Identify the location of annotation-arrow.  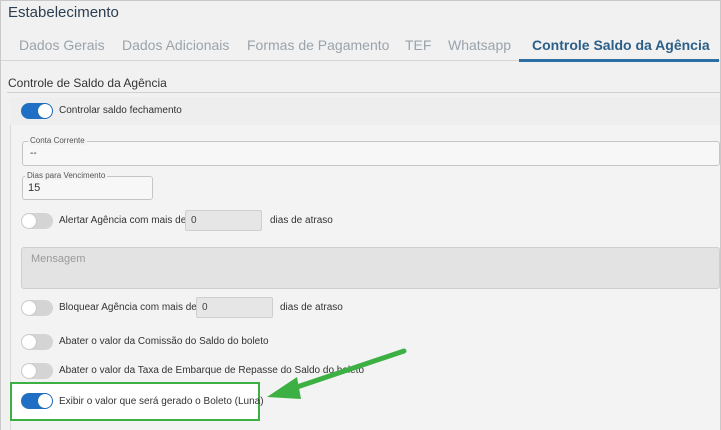
(337, 373).